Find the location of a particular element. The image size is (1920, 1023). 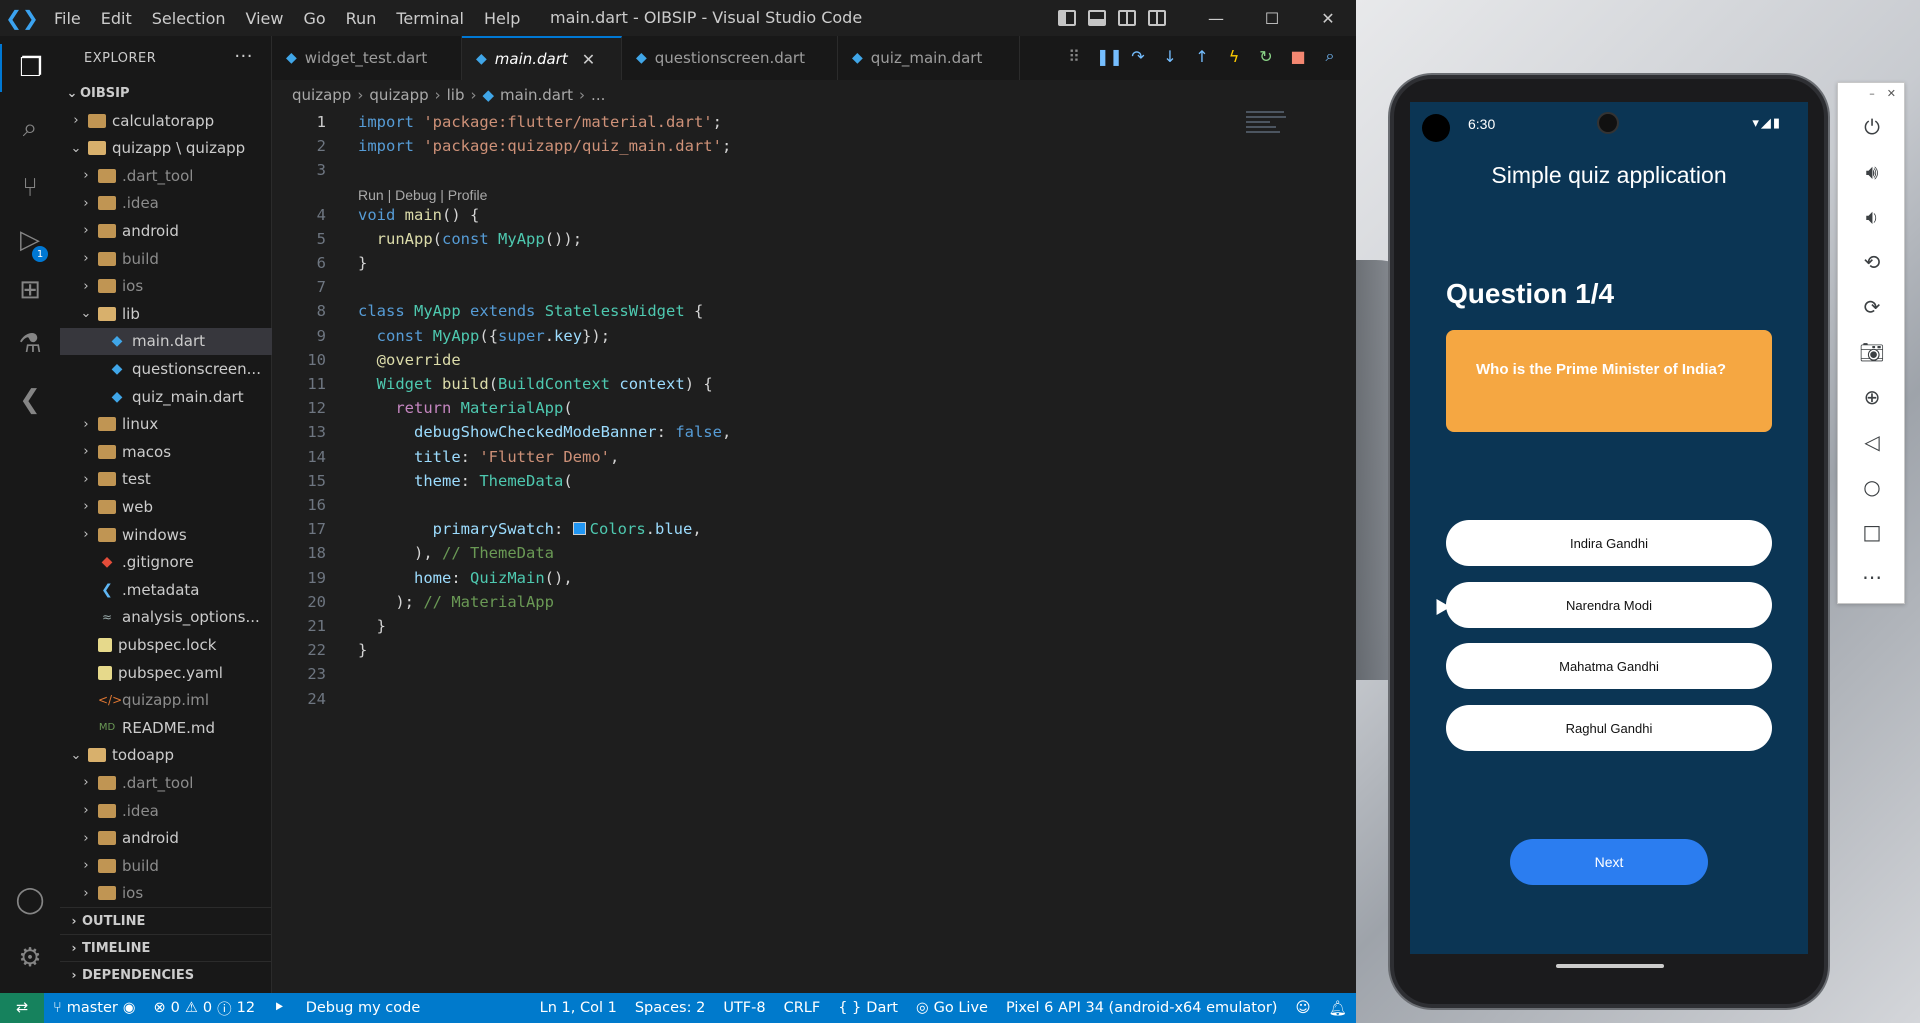

menu-view: View is located at coordinates (265, 18).